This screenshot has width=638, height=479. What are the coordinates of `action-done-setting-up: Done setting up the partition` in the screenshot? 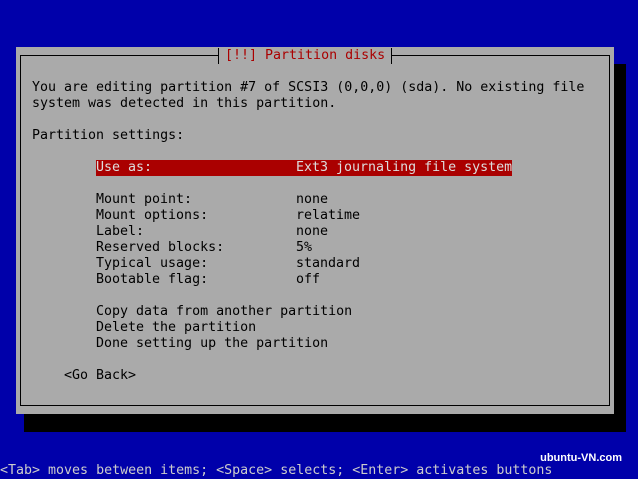 It's located at (212, 344).